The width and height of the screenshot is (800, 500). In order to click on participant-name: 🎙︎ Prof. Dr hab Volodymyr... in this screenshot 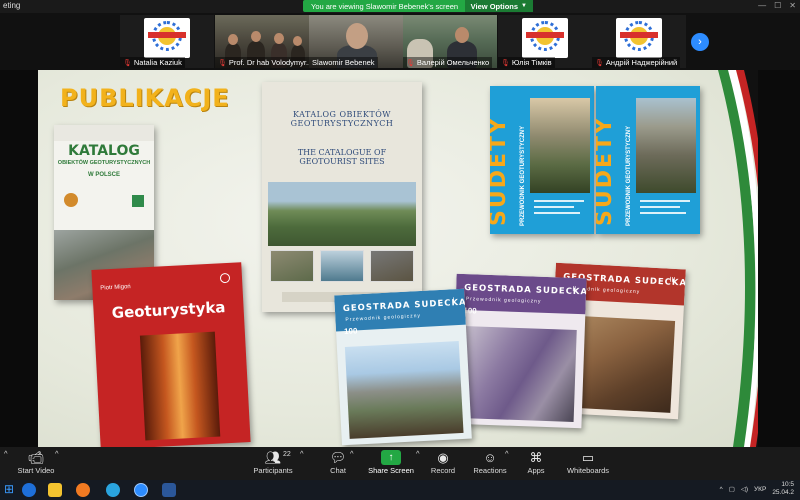, I will do `click(262, 62)`.